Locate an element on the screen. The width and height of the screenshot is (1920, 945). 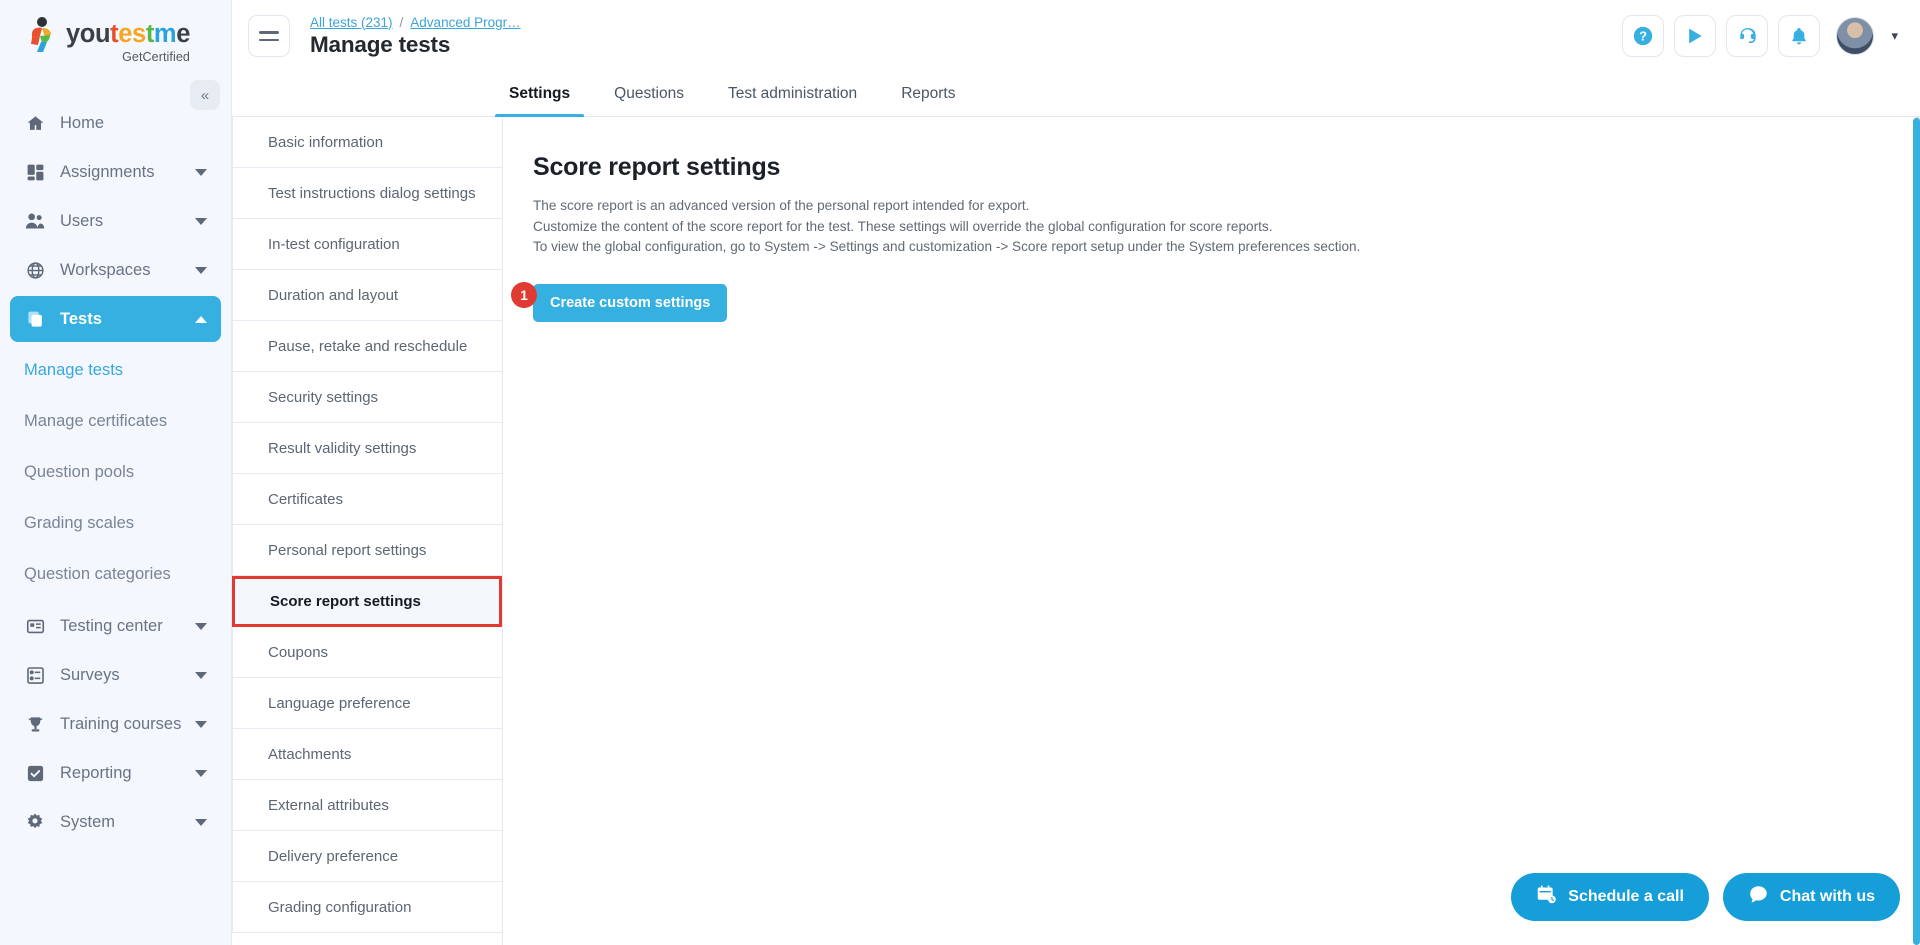
trophy-icon is located at coordinates (35, 724).